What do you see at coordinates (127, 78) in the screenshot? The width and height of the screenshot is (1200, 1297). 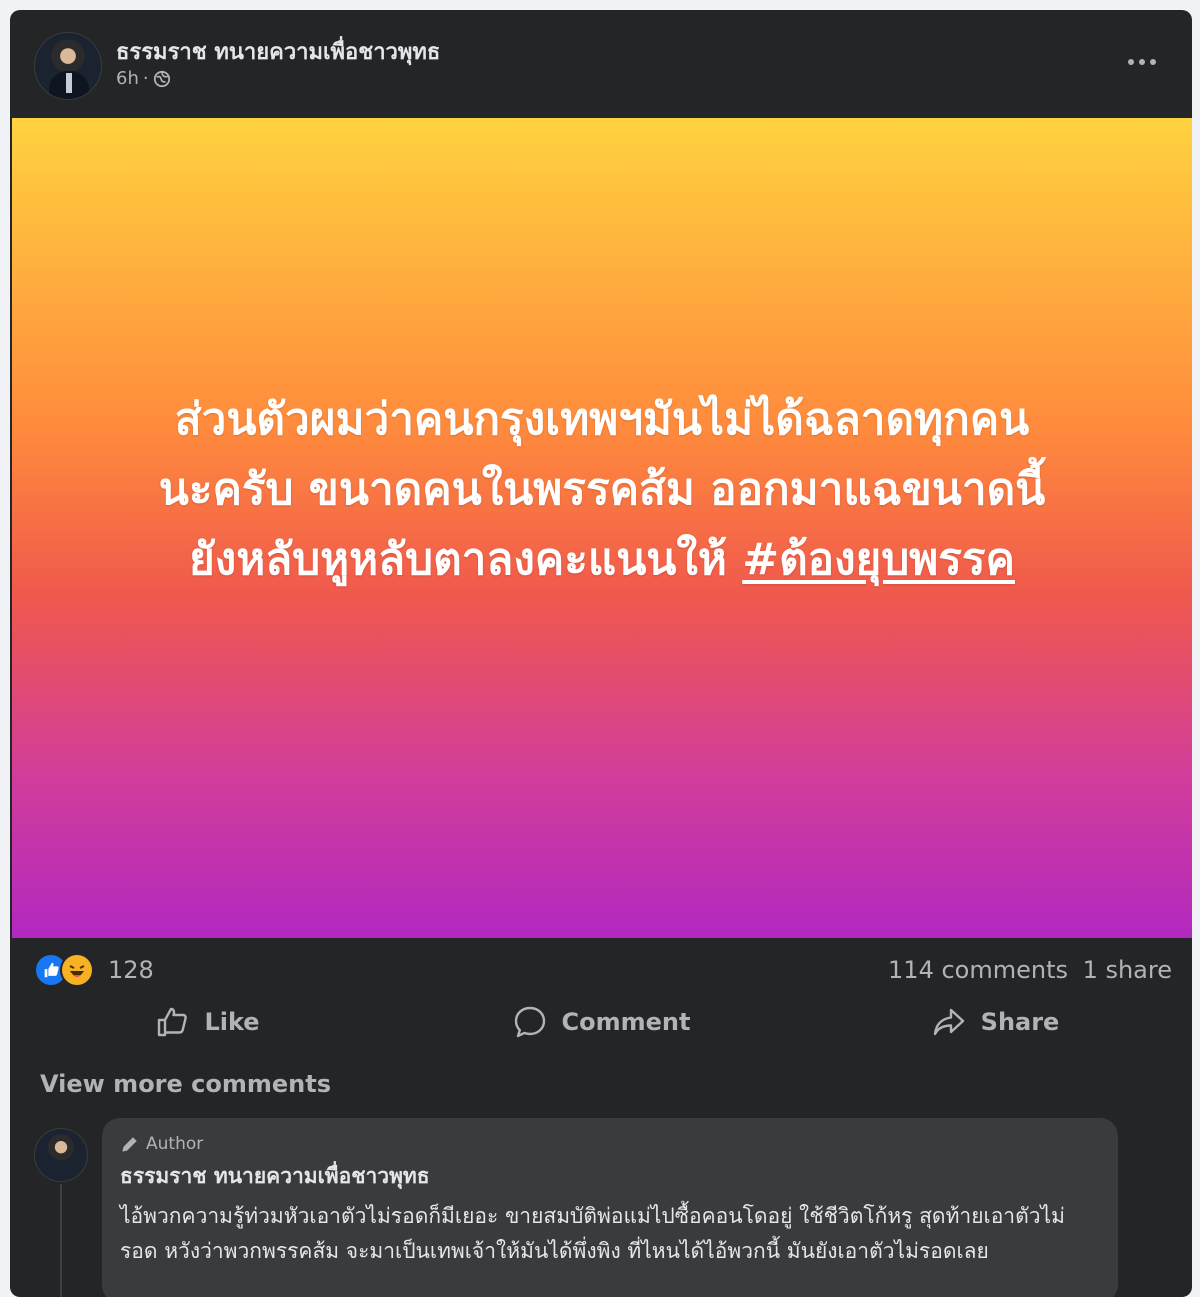 I see `post-time: 6h` at bounding box center [127, 78].